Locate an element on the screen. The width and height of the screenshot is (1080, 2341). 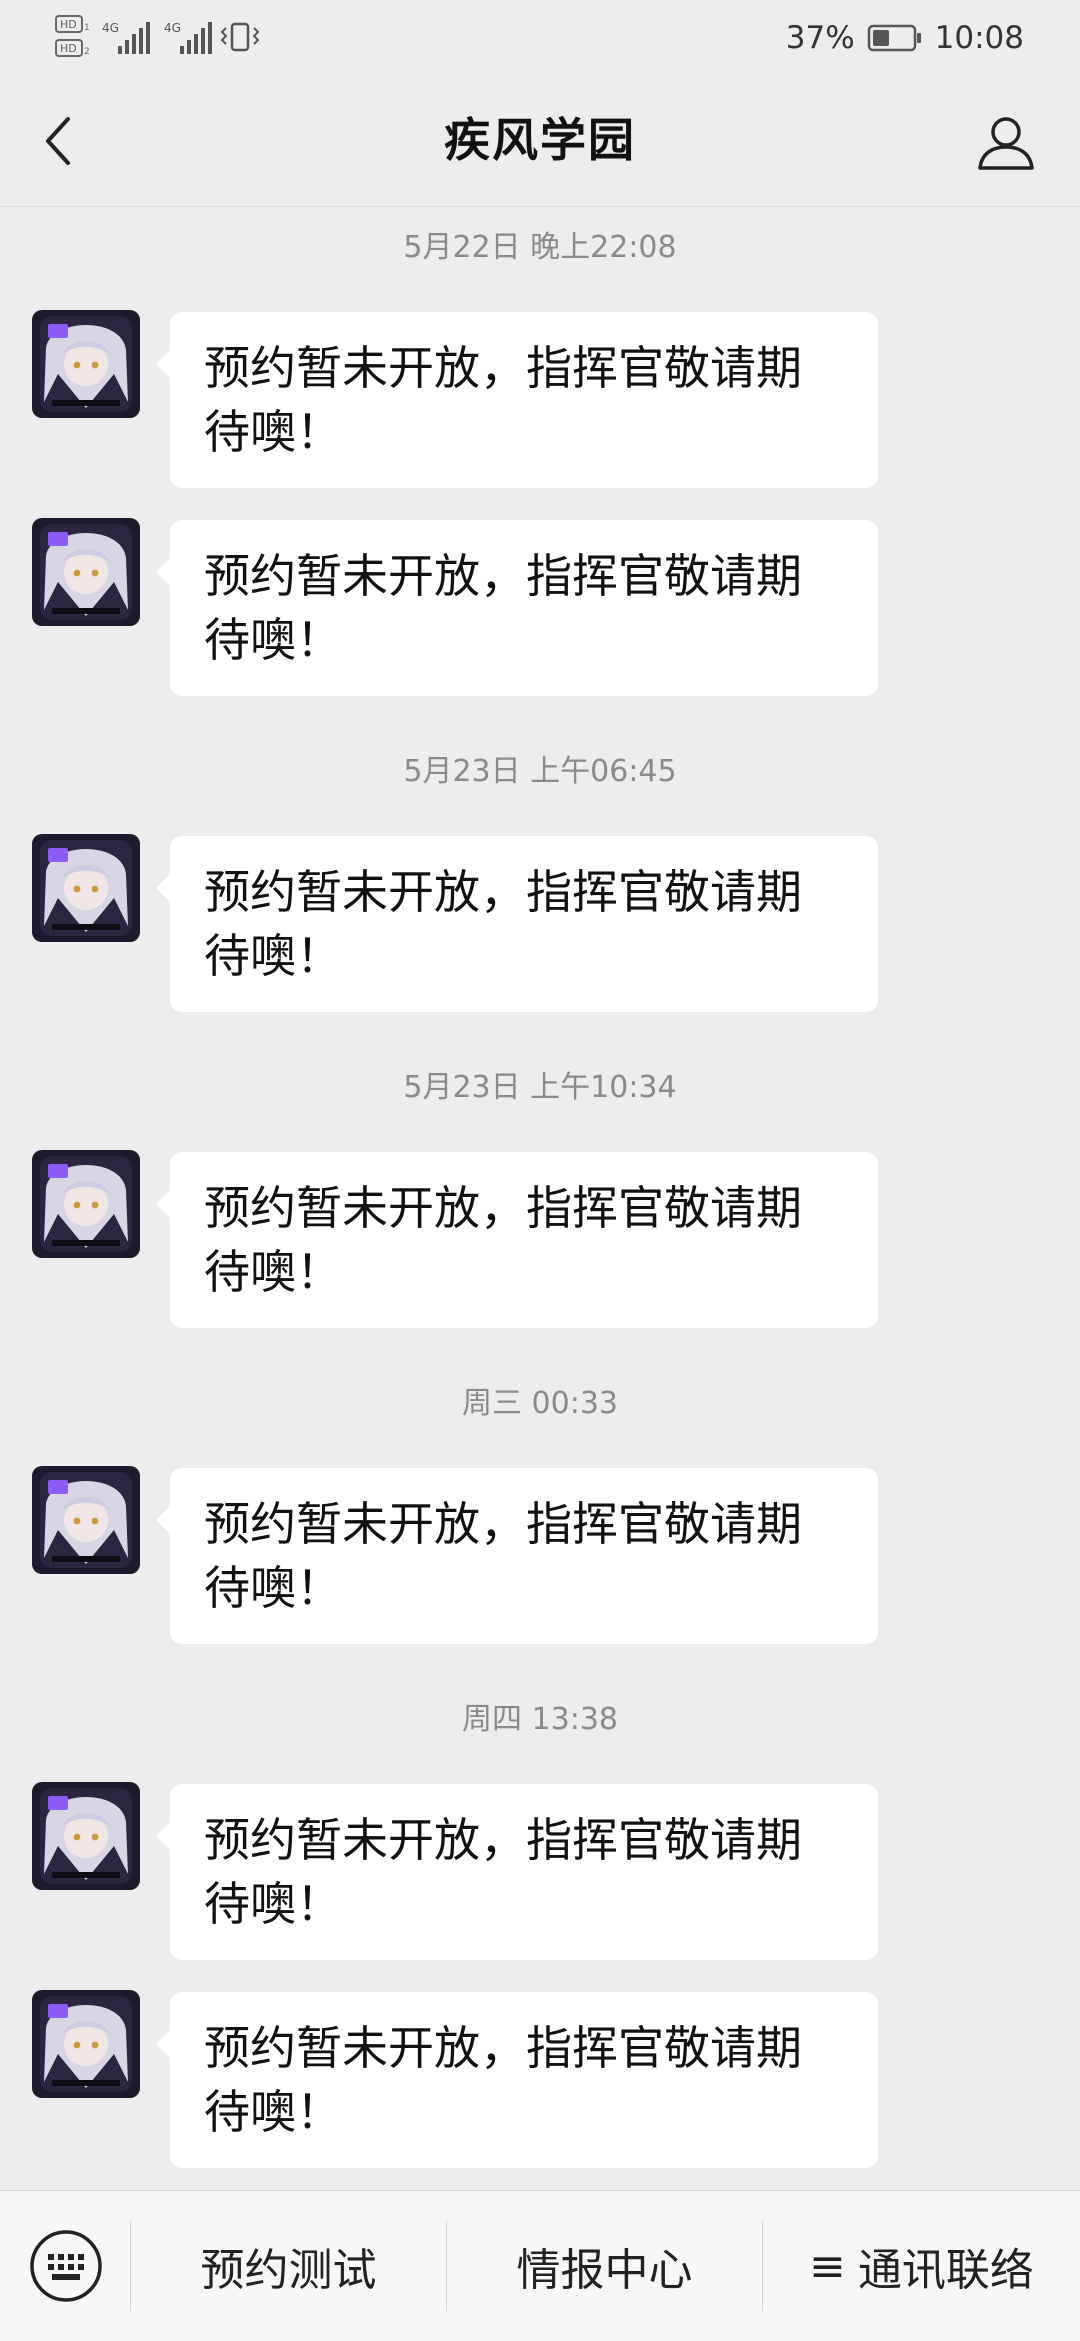
battery-percent: 37% is located at coordinates (820, 38).